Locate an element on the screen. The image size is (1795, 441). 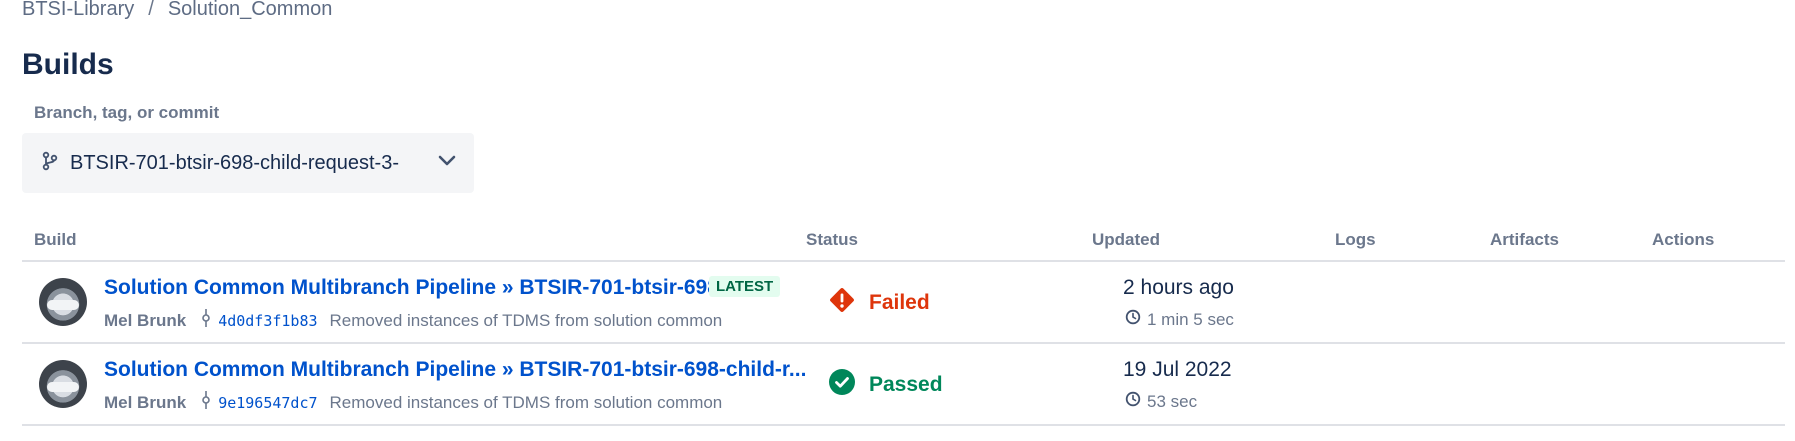
status-label: Passed is located at coordinates (906, 384).